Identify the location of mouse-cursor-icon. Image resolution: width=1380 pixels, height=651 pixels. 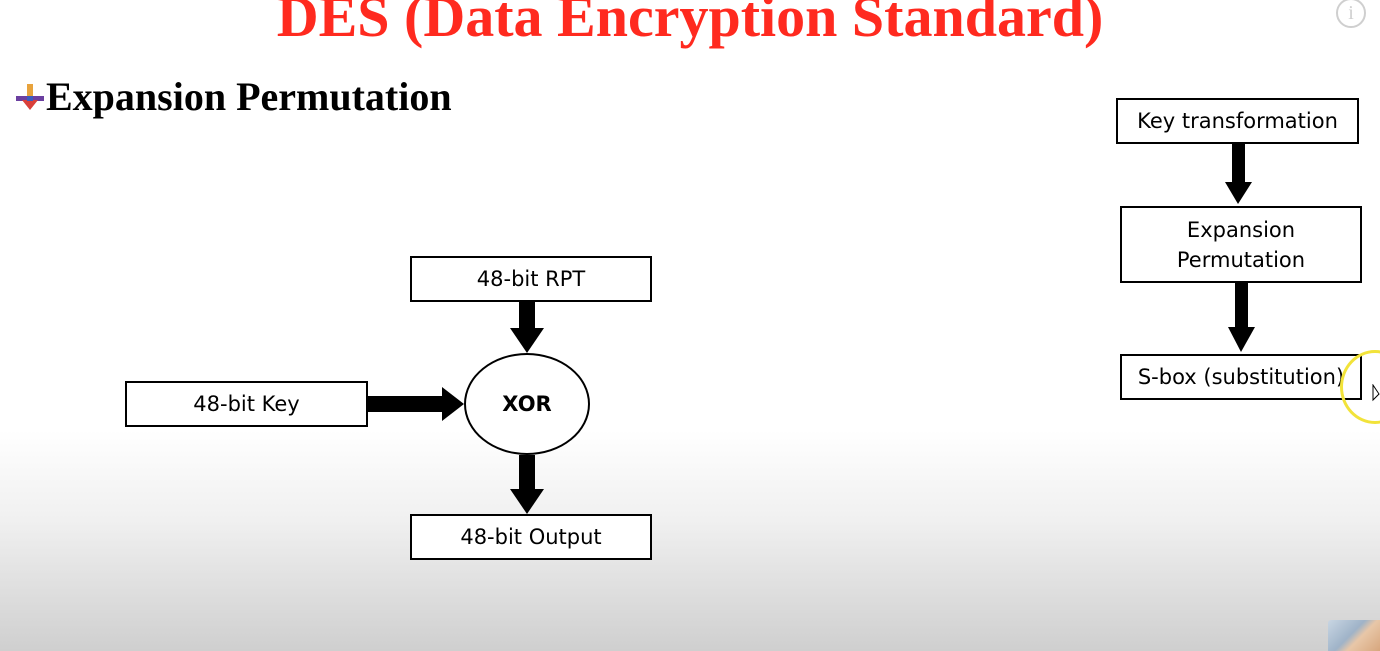
(1376, 393).